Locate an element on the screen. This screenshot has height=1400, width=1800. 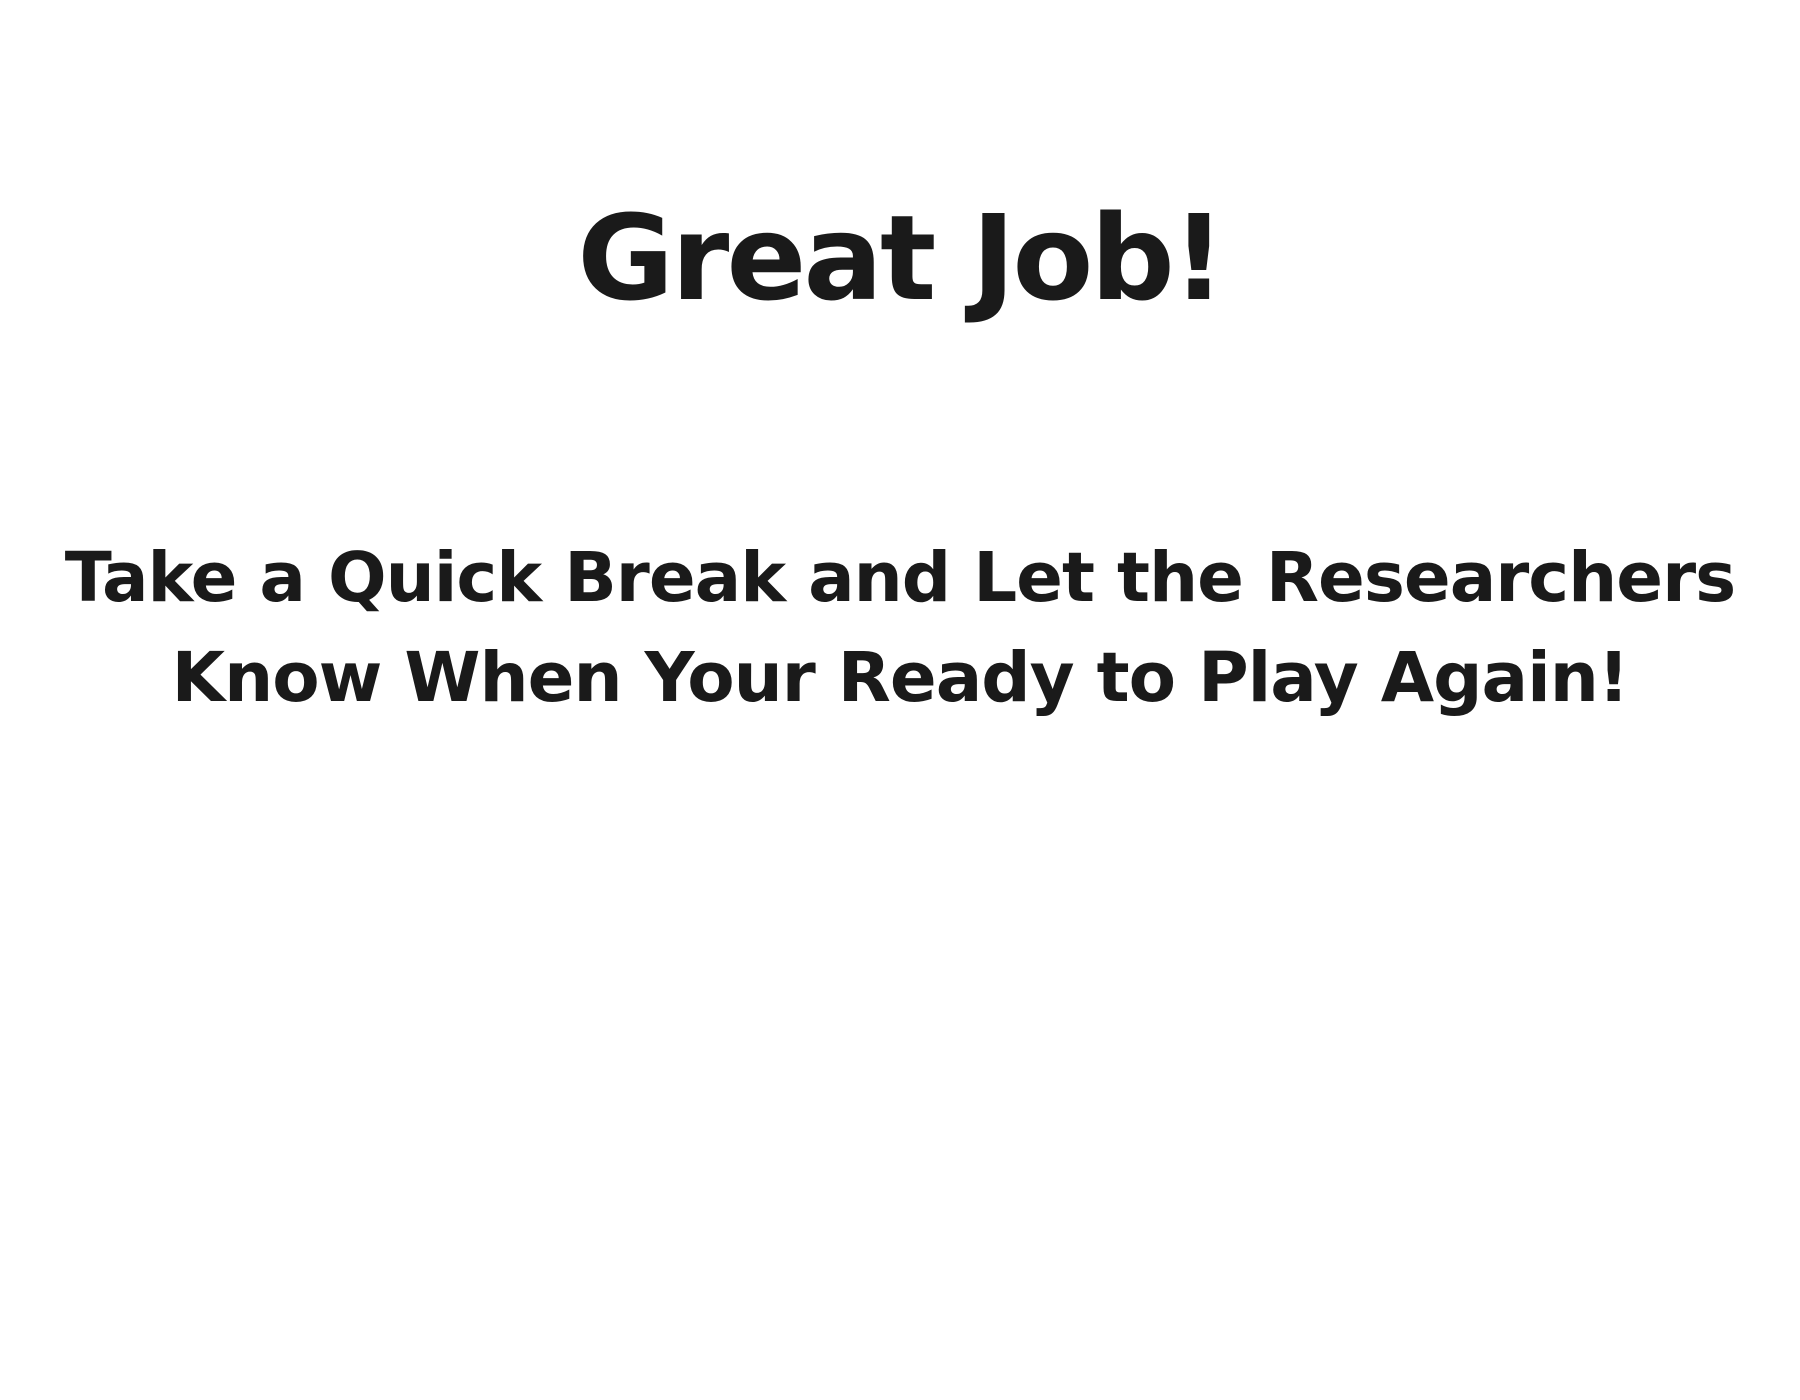
page-title: Great Job! is located at coordinates (901, 258).